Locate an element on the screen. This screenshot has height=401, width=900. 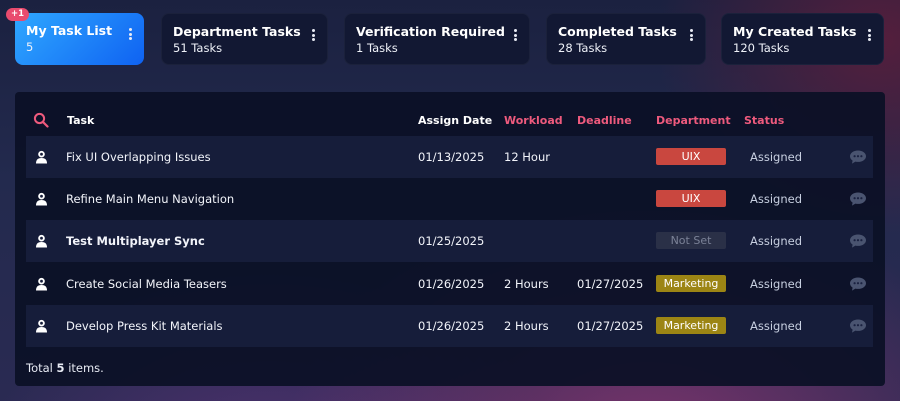
task-name: Create Social Media Teasers is located at coordinates (146, 284).